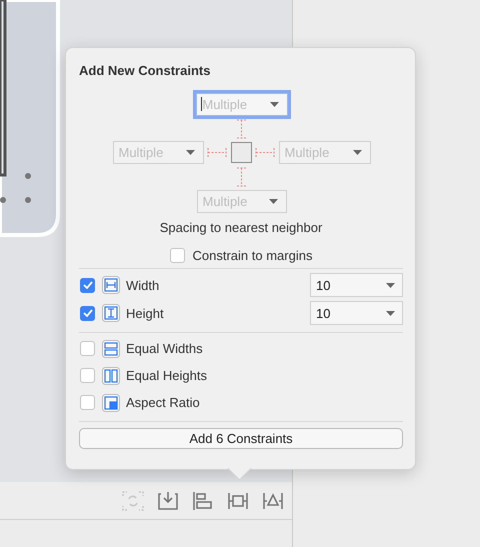  What do you see at coordinates (164, 348) in the screenshot?
I see `constraint-label: Equal Widths` at bounding box center [164, 348].